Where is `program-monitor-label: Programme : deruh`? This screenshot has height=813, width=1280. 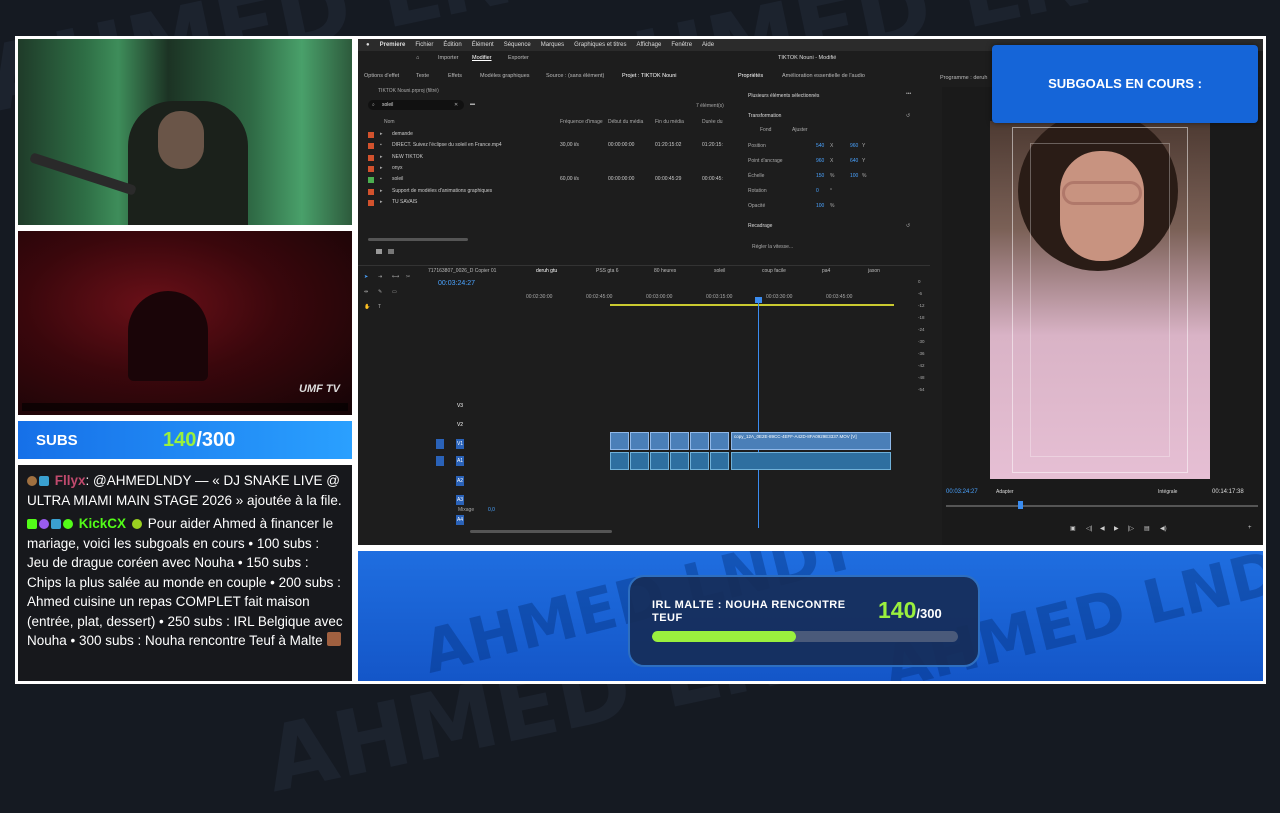 program-monitor-label: Programme : deruh is located at coordinates (963, 78).